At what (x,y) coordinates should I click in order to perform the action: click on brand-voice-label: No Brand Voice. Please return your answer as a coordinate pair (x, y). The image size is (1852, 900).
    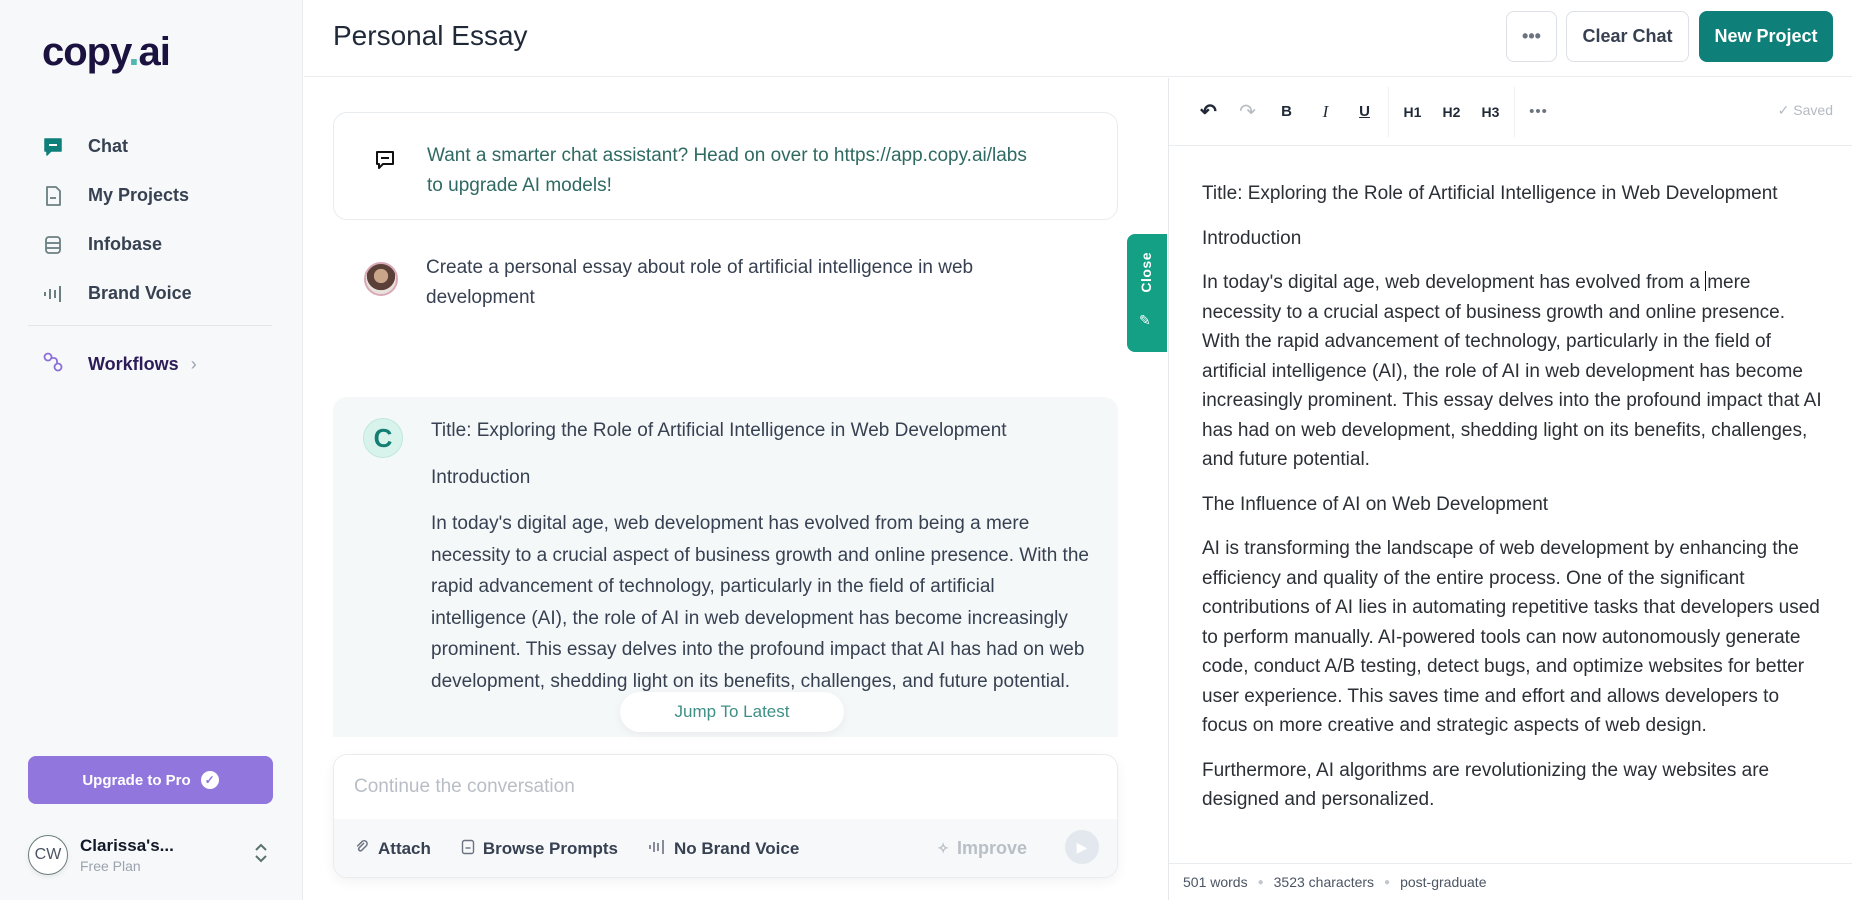
    Looking at the image, I should click on (737, 848).